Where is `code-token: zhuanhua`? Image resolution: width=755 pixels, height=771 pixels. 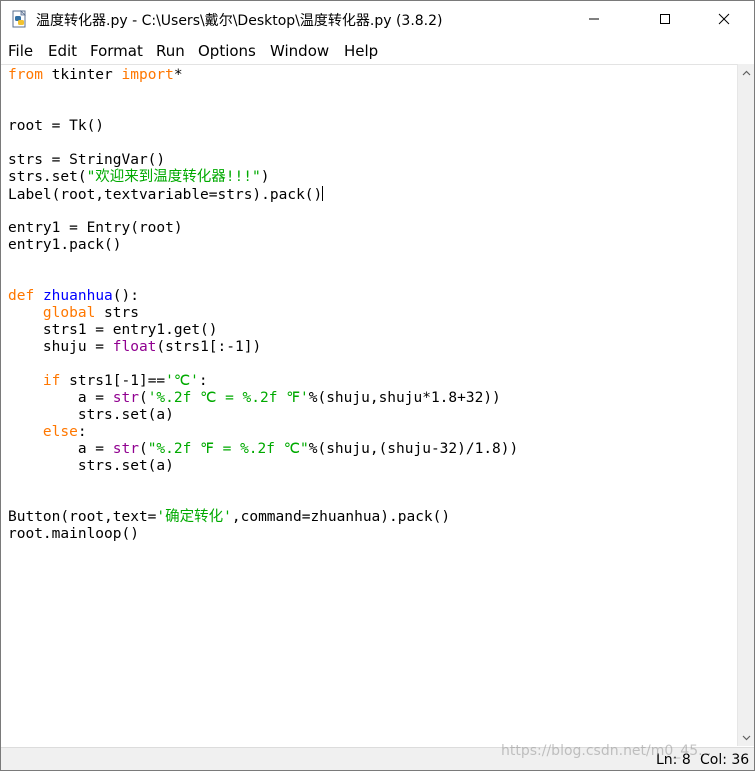 code-token: zhuanhua is located at coordinates (77, 296).